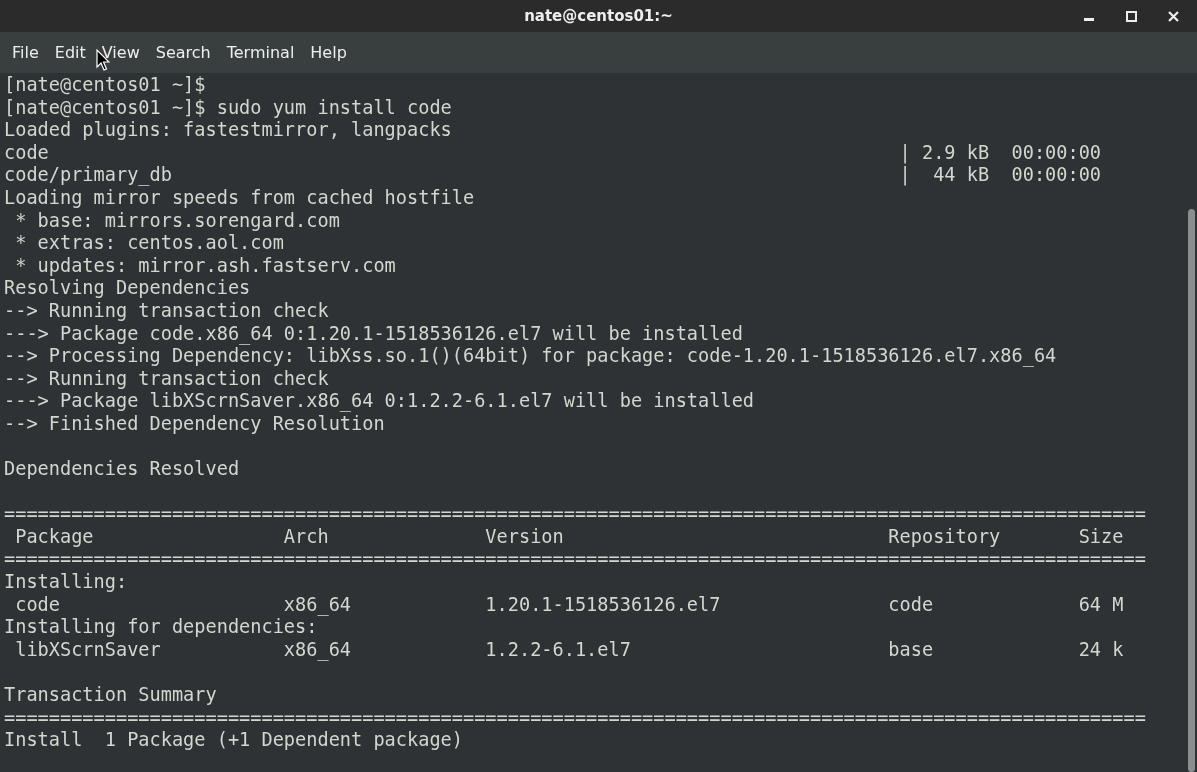 The height and width of the screenshot is (772, 1197). What do you see at coordinates (1089, 19) in the screenshot?
I see `minimize-icon` at bounding box center [1089, 19].